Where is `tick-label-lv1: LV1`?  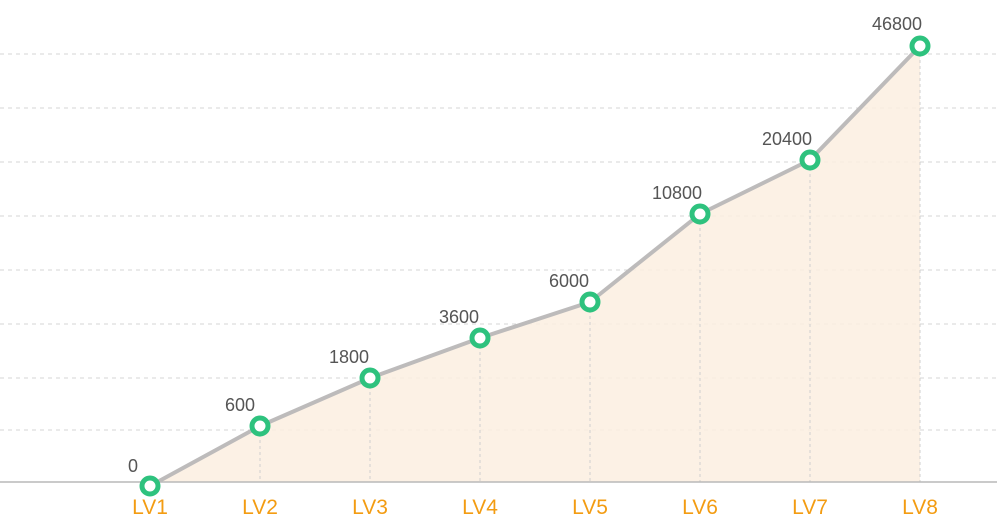
tick-label-lv1: LV1 is located at coordinates (150, 506).